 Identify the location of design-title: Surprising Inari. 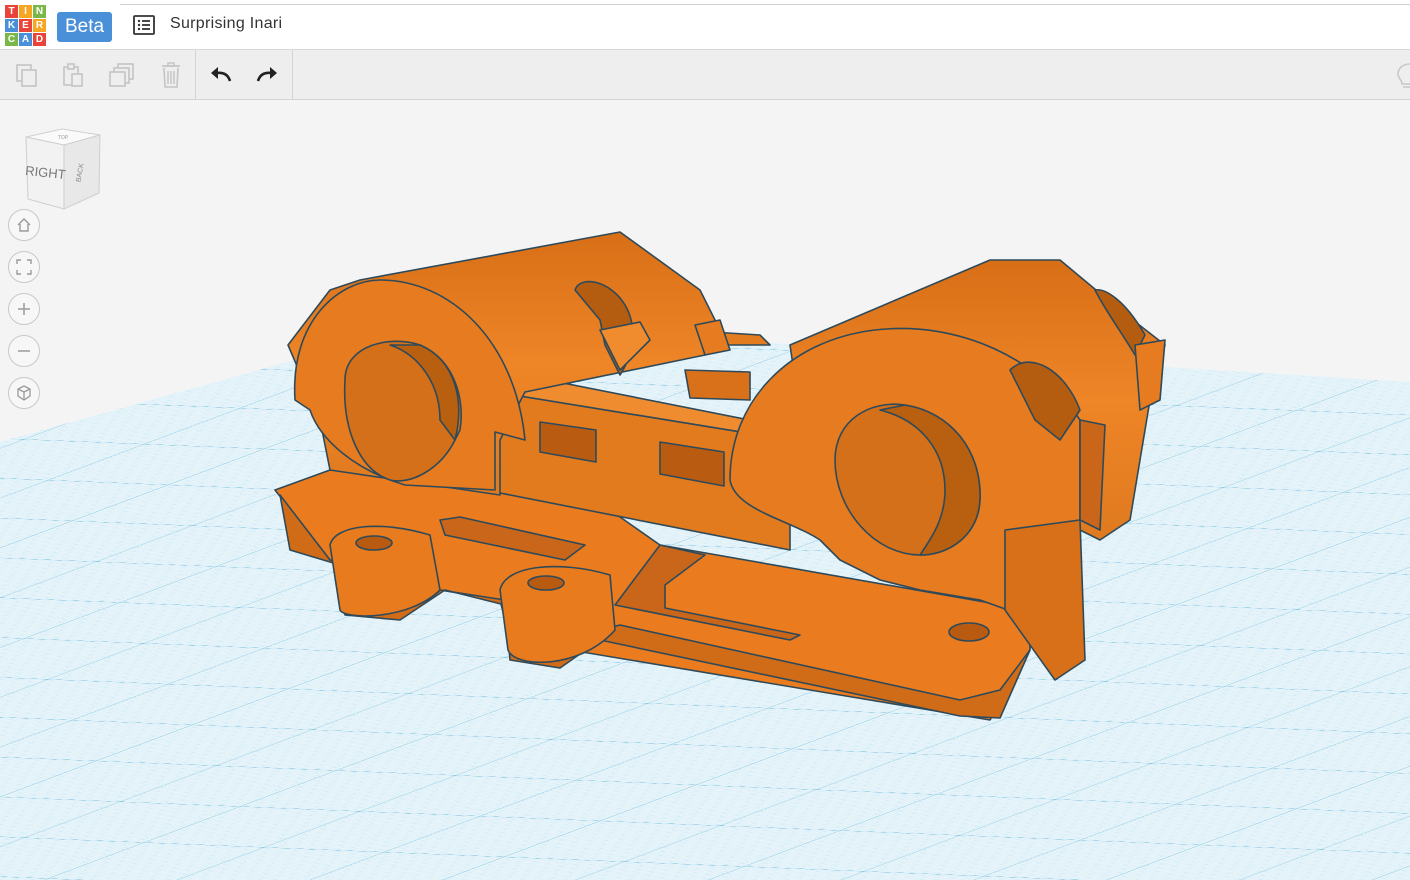
(226, 24).